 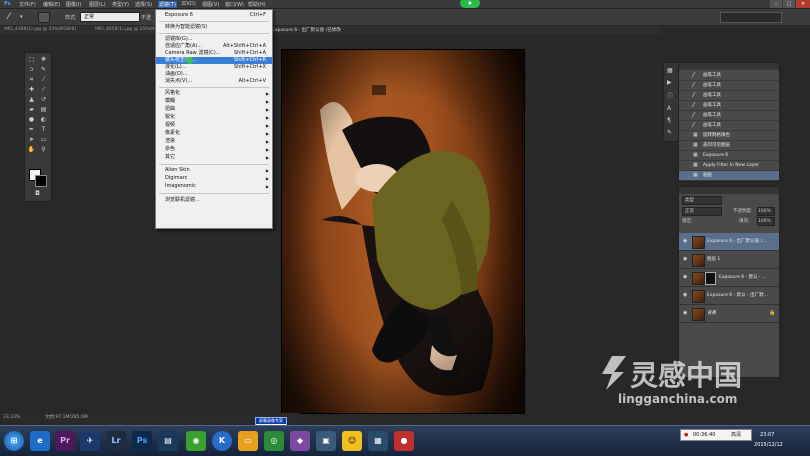 I want to click on blend-mode-select: 正常, so click(x=702, y=211).